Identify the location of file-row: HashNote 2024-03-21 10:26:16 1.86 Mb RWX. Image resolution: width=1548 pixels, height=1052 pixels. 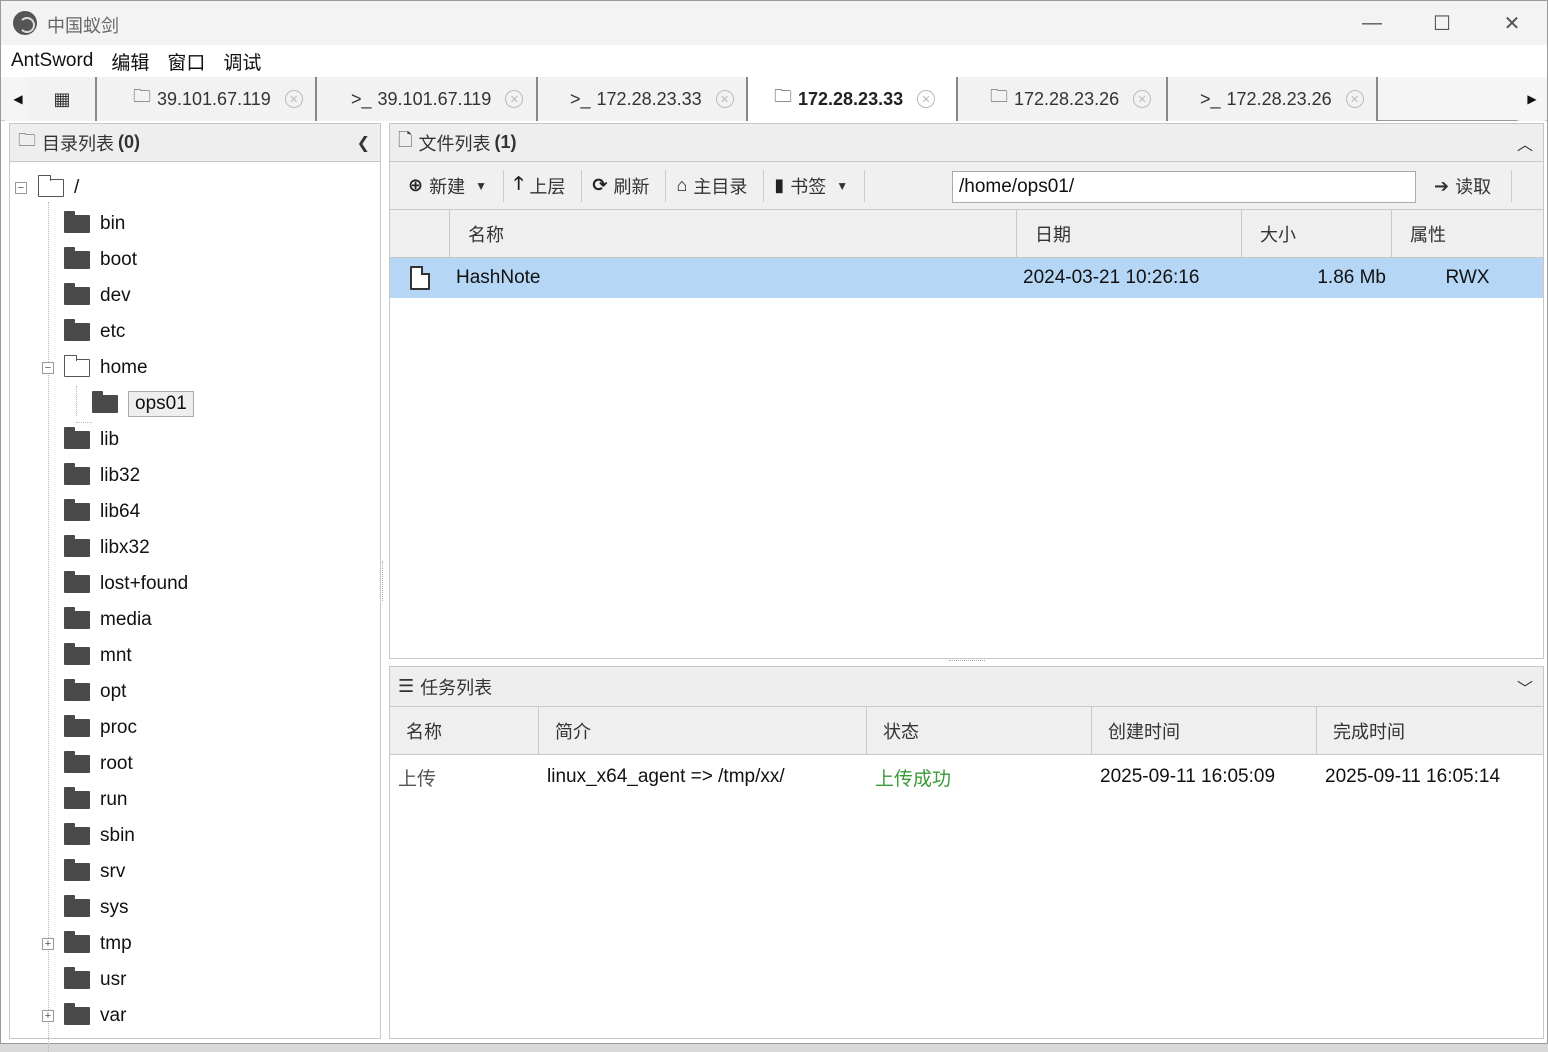
(966, 278).